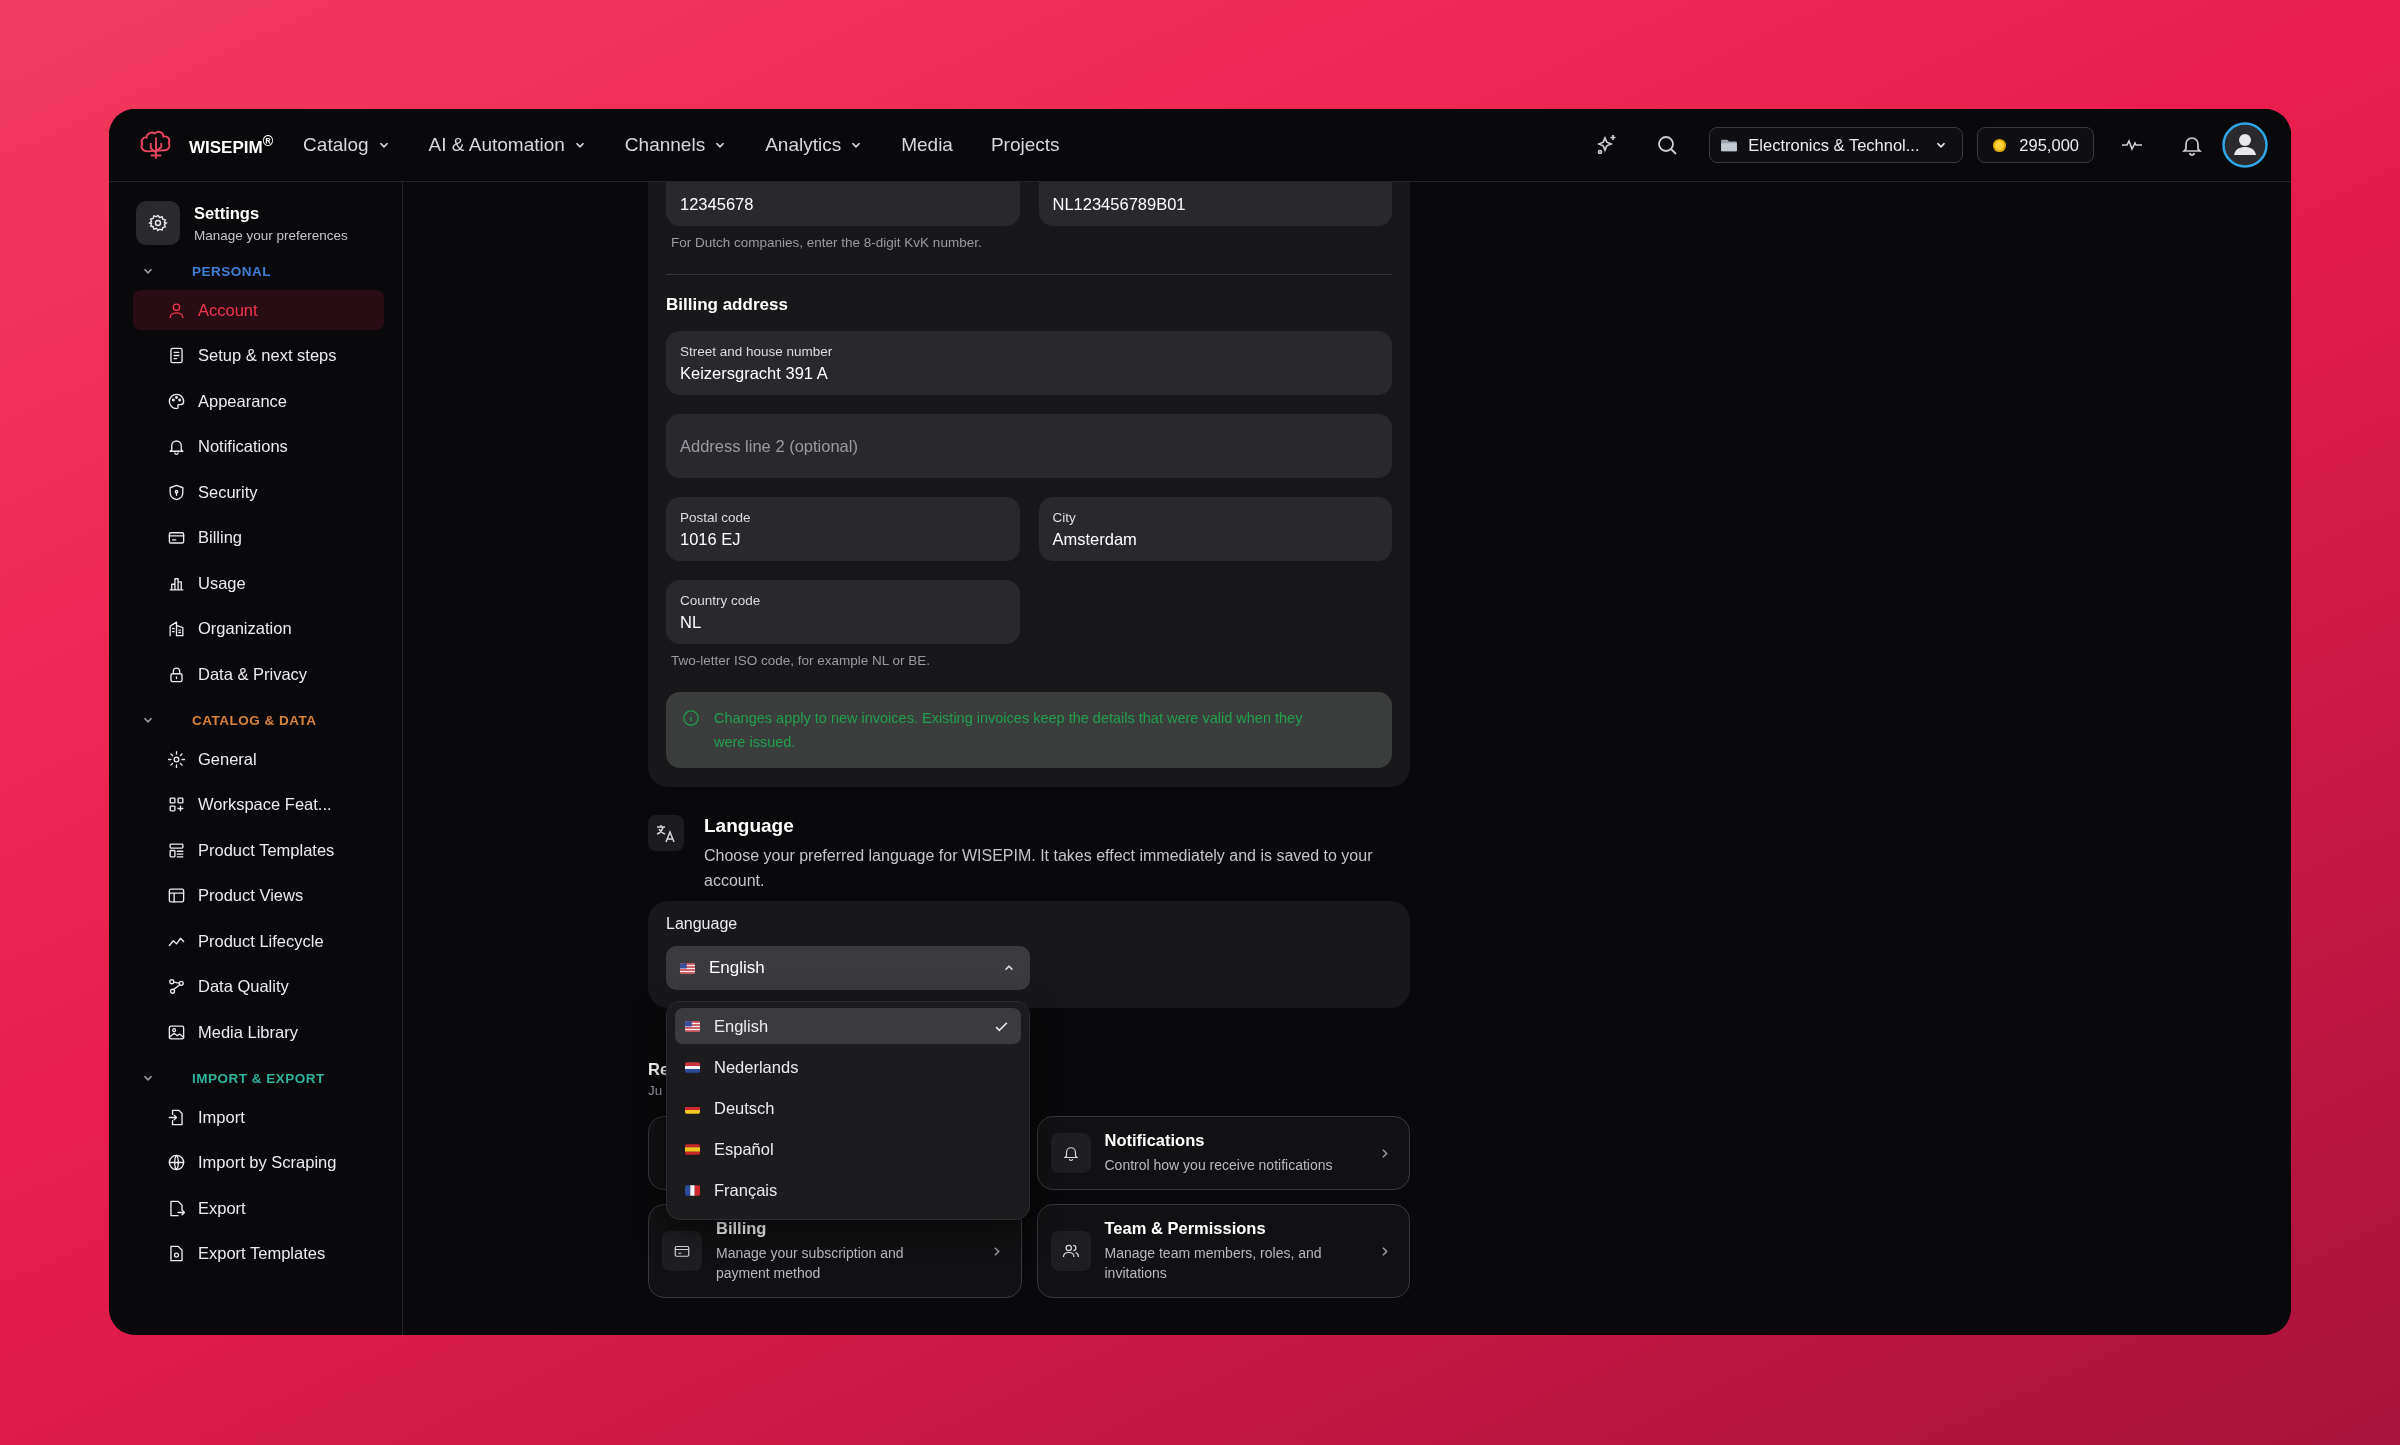 The image size is (2400, 1445). Describe the element at coordinates (656, 1090) in the screenshot. I see `section-subtitle: Ju` at that location.